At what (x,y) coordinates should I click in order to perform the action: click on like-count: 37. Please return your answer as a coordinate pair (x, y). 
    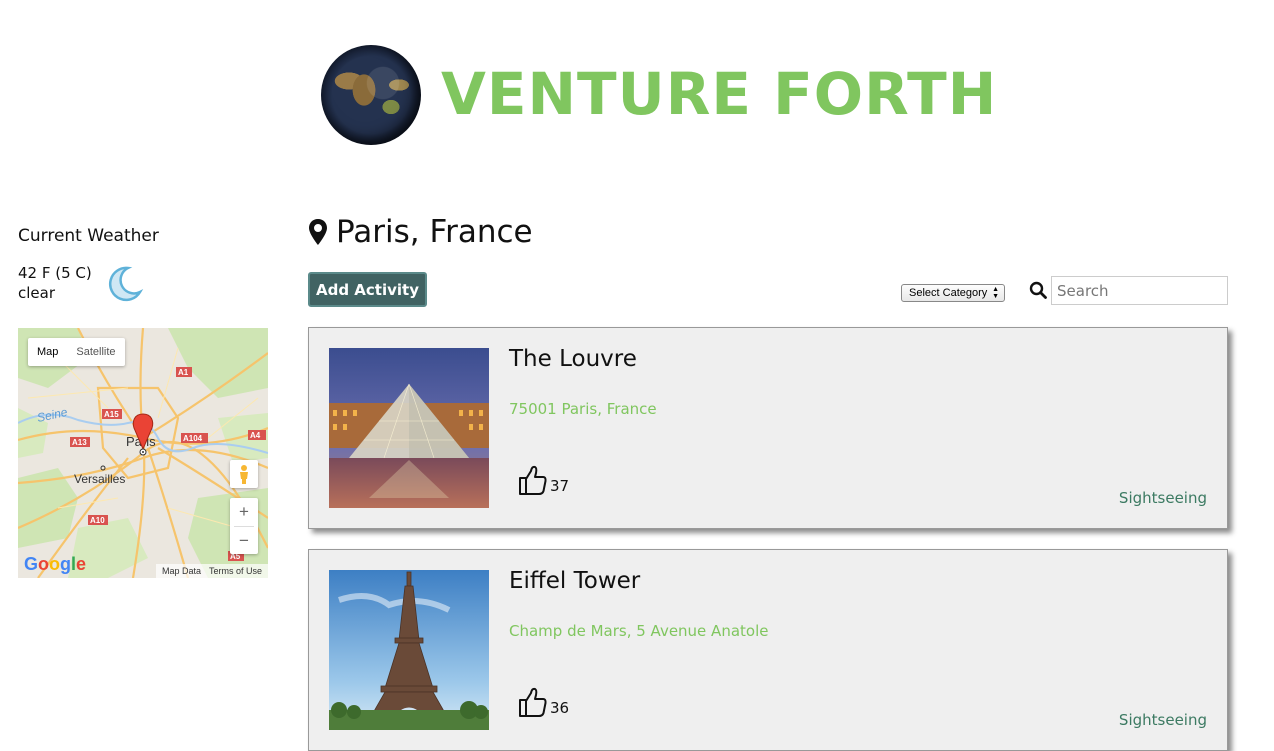
    Looking at the image, I should click on (560, 486).